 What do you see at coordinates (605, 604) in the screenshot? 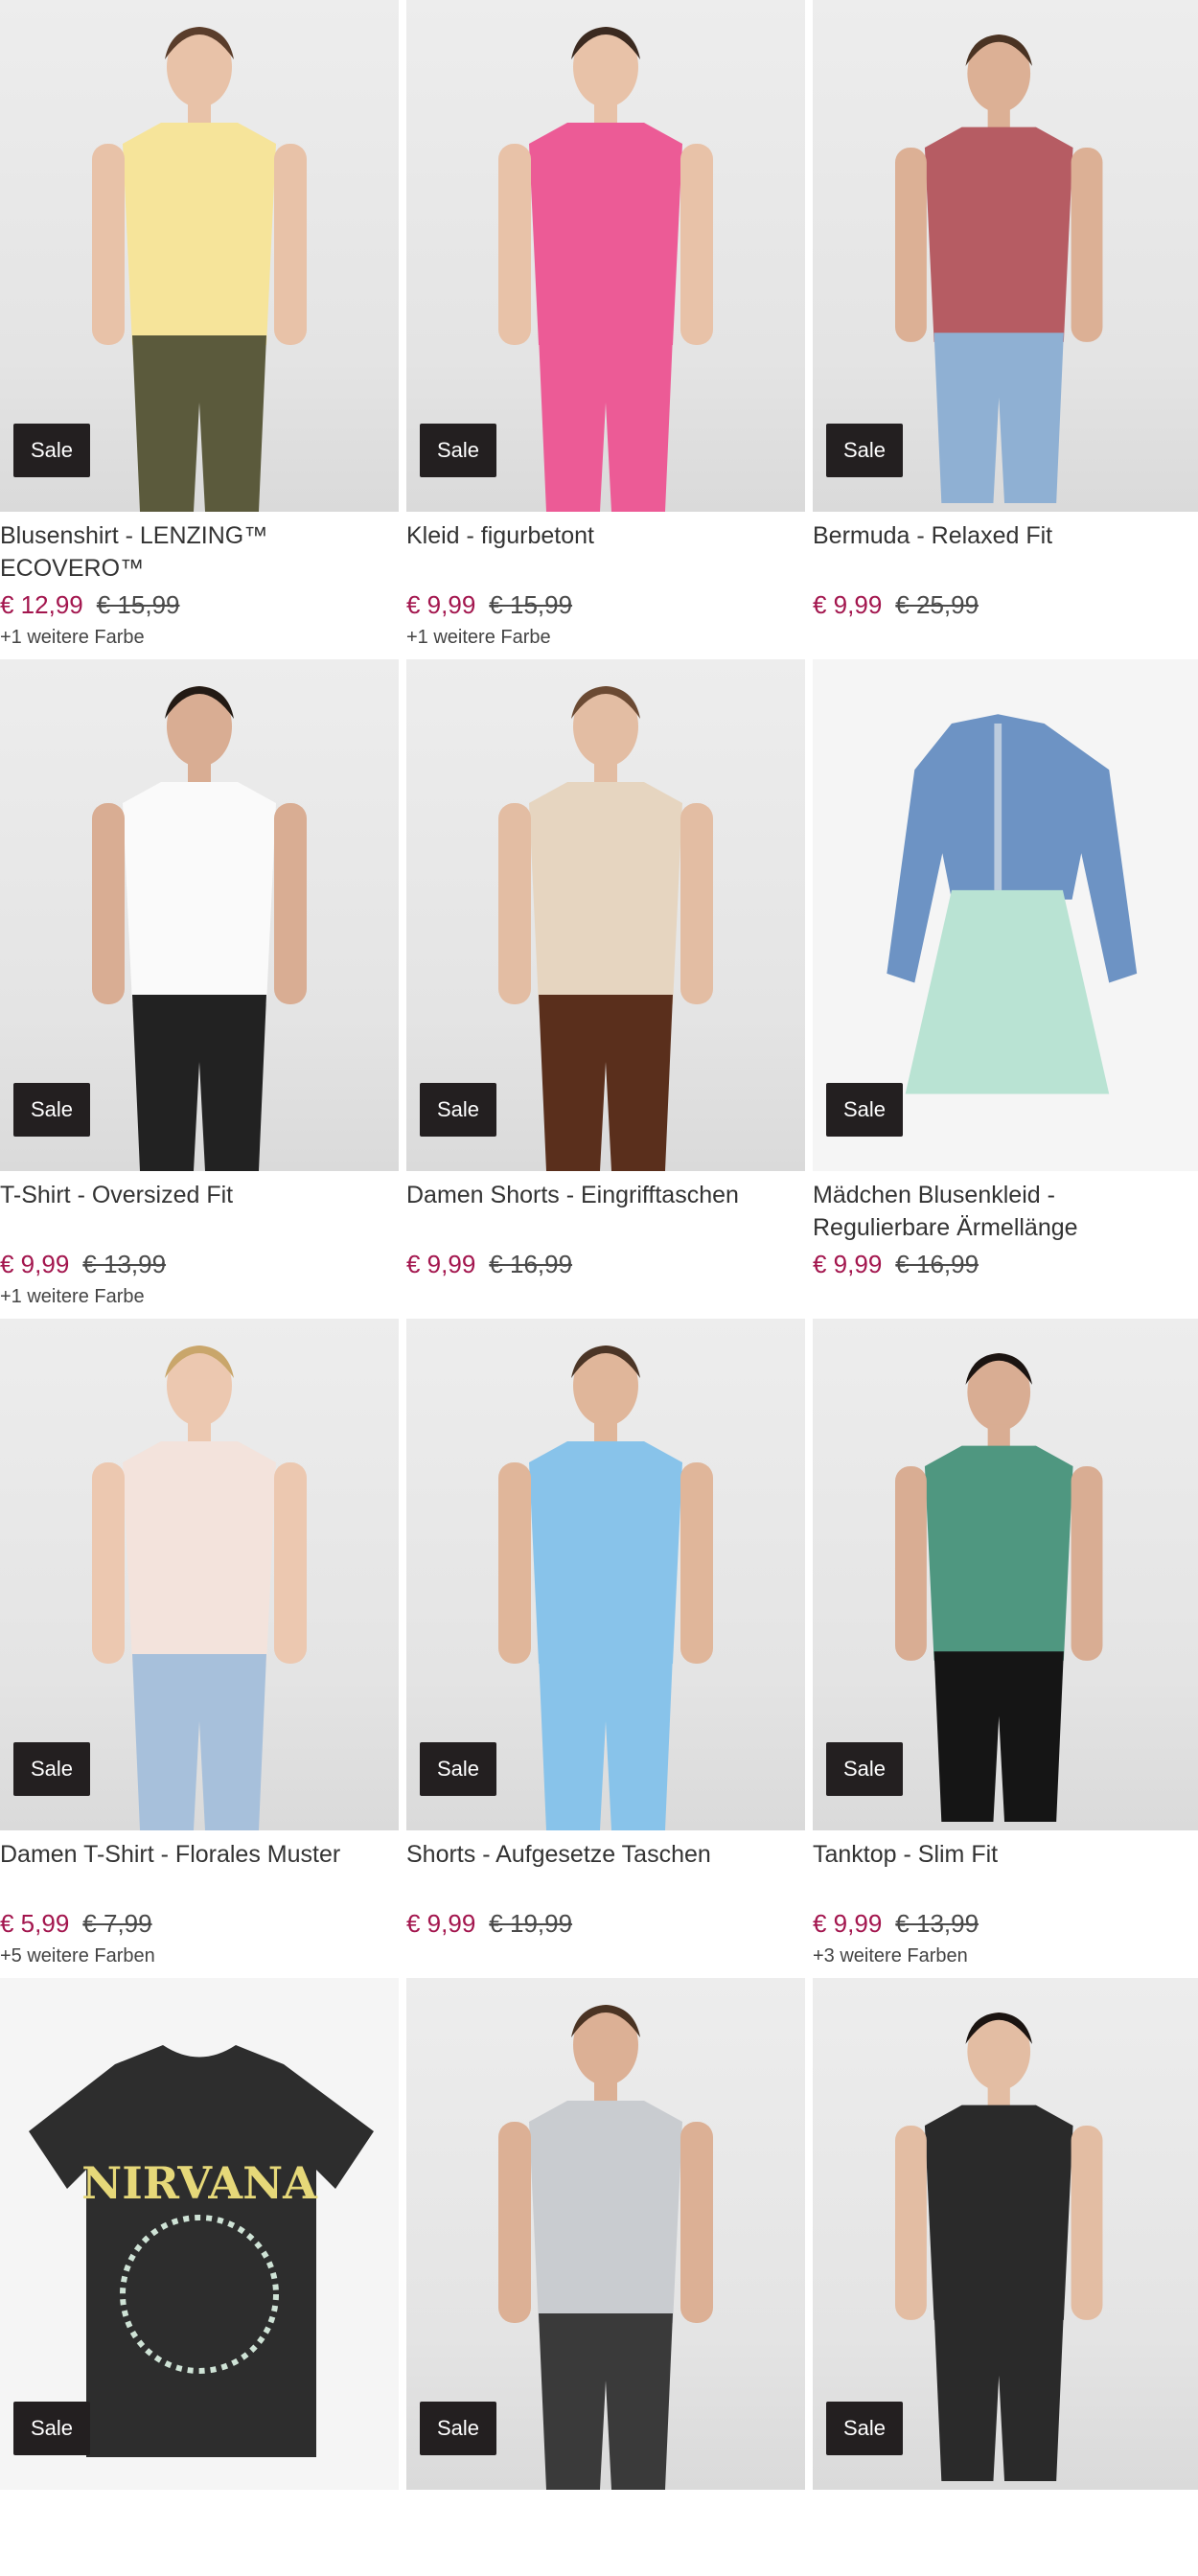
I see `price-row: € 9,99 € 15,99` at bounding box center [605, 604].